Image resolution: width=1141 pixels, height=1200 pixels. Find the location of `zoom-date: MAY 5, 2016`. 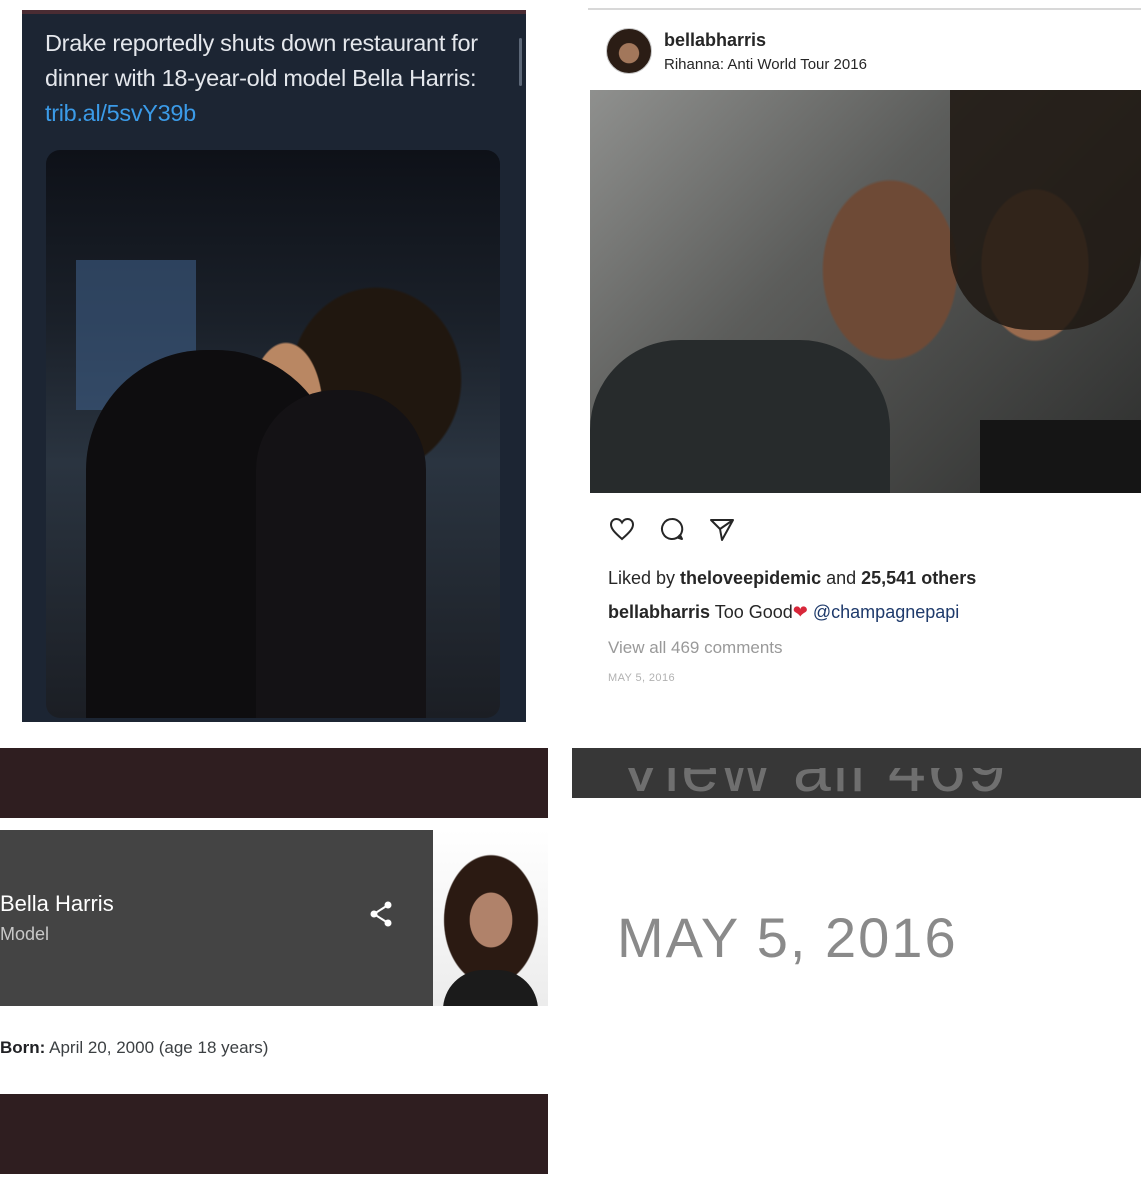

zoom-date: MAY 5, 2016 is located at coordinates (787, 937).